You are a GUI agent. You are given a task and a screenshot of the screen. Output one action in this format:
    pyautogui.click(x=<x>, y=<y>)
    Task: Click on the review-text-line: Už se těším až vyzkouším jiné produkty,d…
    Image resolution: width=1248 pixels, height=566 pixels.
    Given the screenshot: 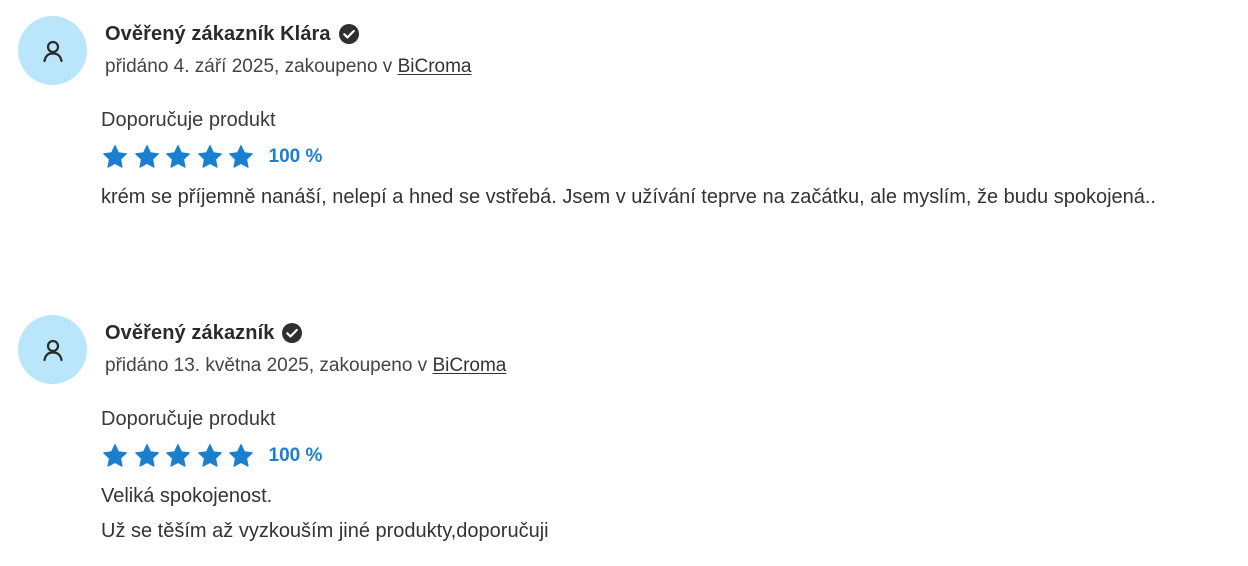 What is the action you would take?
    pyautogui.click(x=325, y=531)
    